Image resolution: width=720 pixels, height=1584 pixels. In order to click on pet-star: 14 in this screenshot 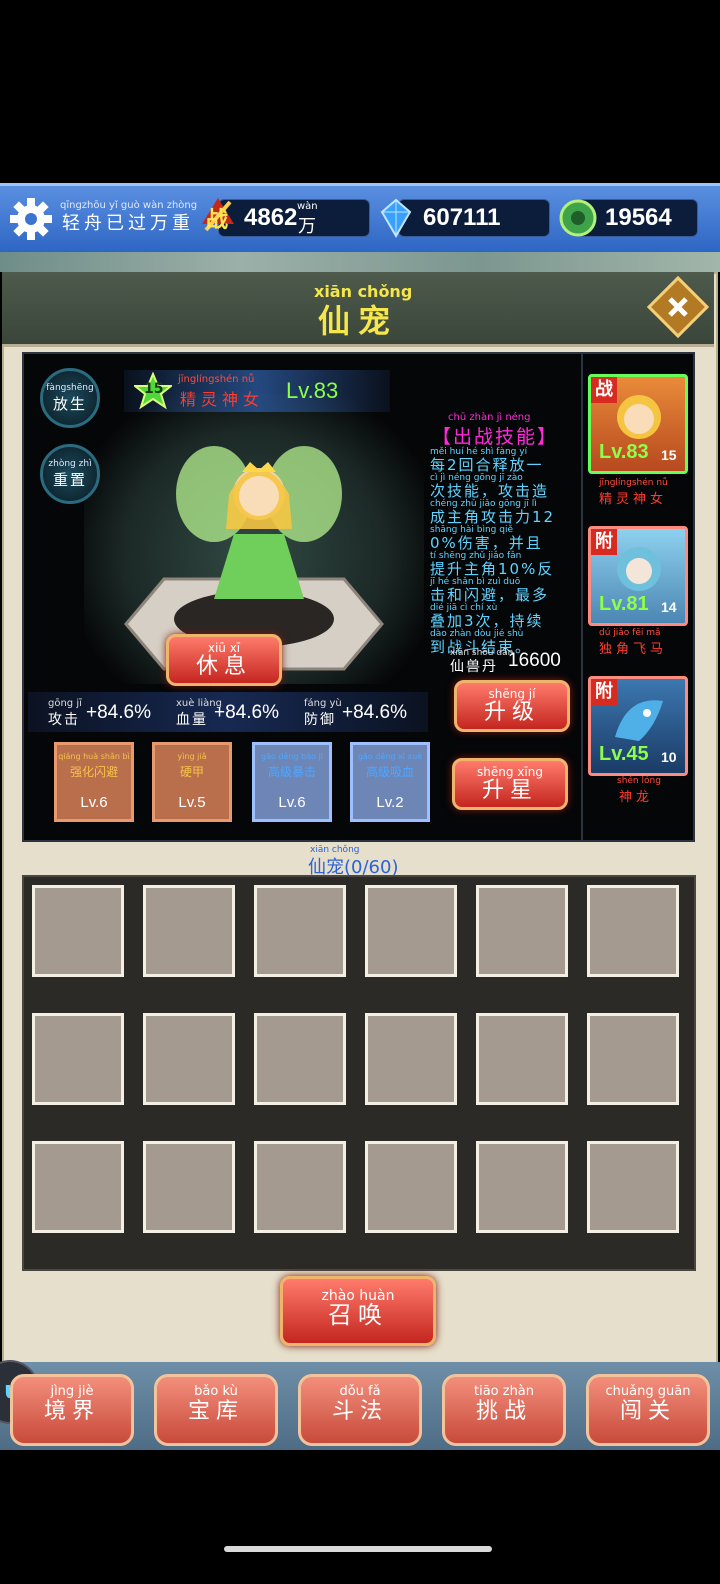, I will do `click(669, 607)`.